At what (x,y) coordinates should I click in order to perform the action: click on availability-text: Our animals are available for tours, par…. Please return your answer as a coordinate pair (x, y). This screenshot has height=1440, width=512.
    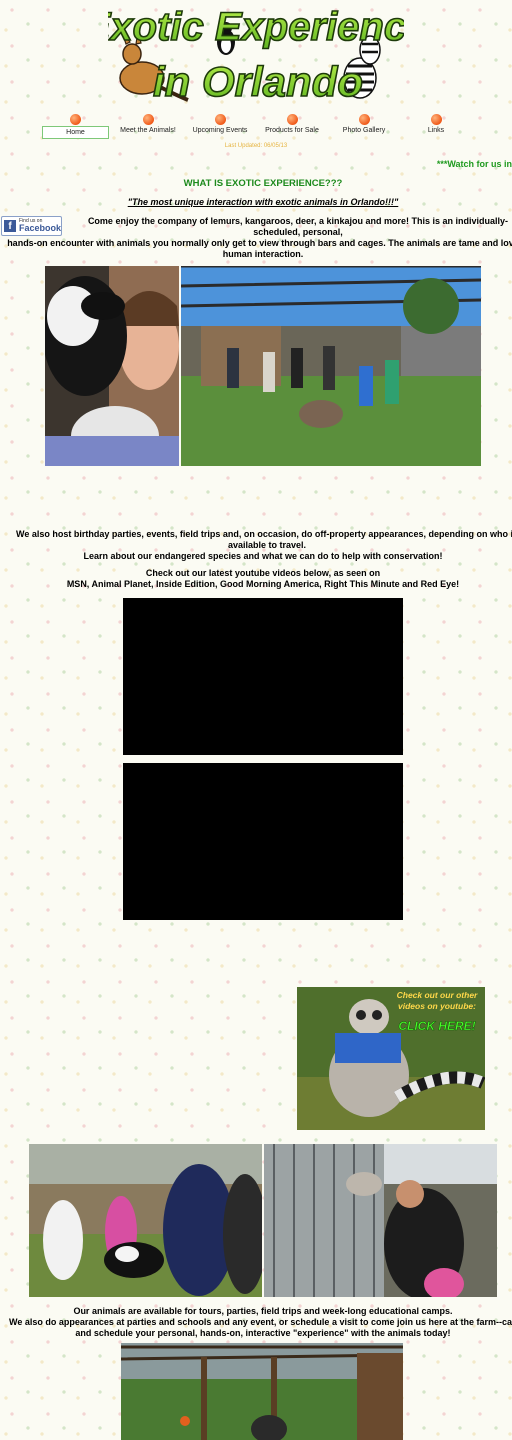
    Looking at the image, I should click on (256, 1322).